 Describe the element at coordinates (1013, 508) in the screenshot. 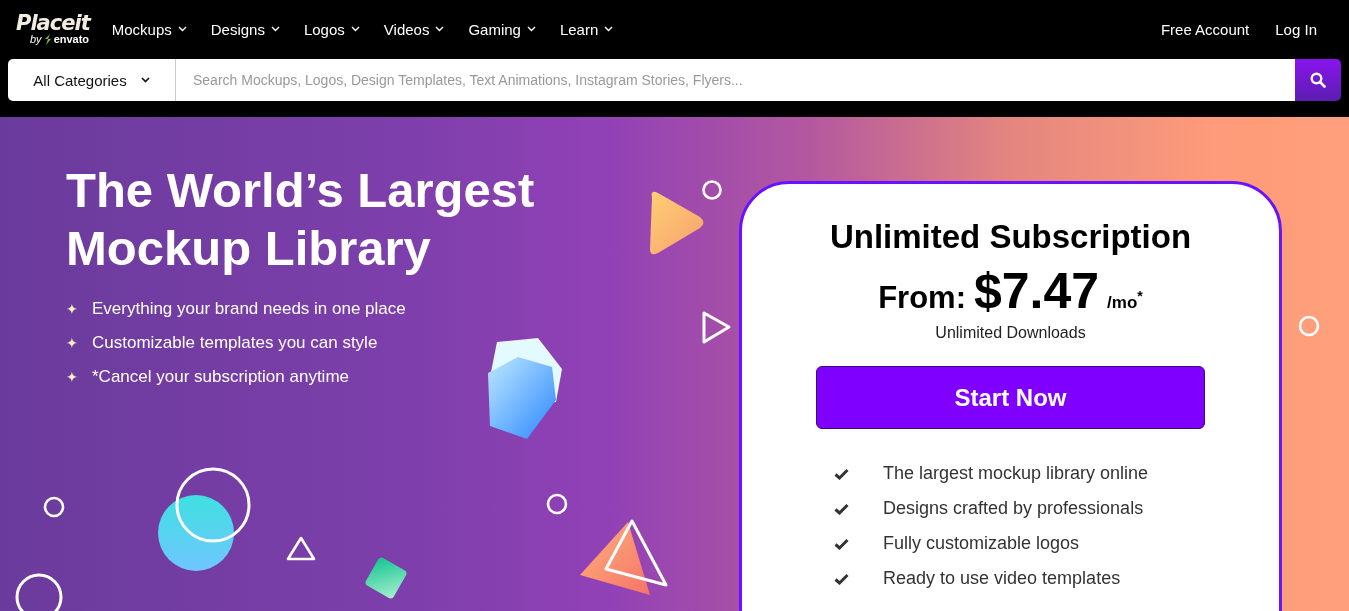

I see `feature-text: Designs crafted by professionals` at that location.